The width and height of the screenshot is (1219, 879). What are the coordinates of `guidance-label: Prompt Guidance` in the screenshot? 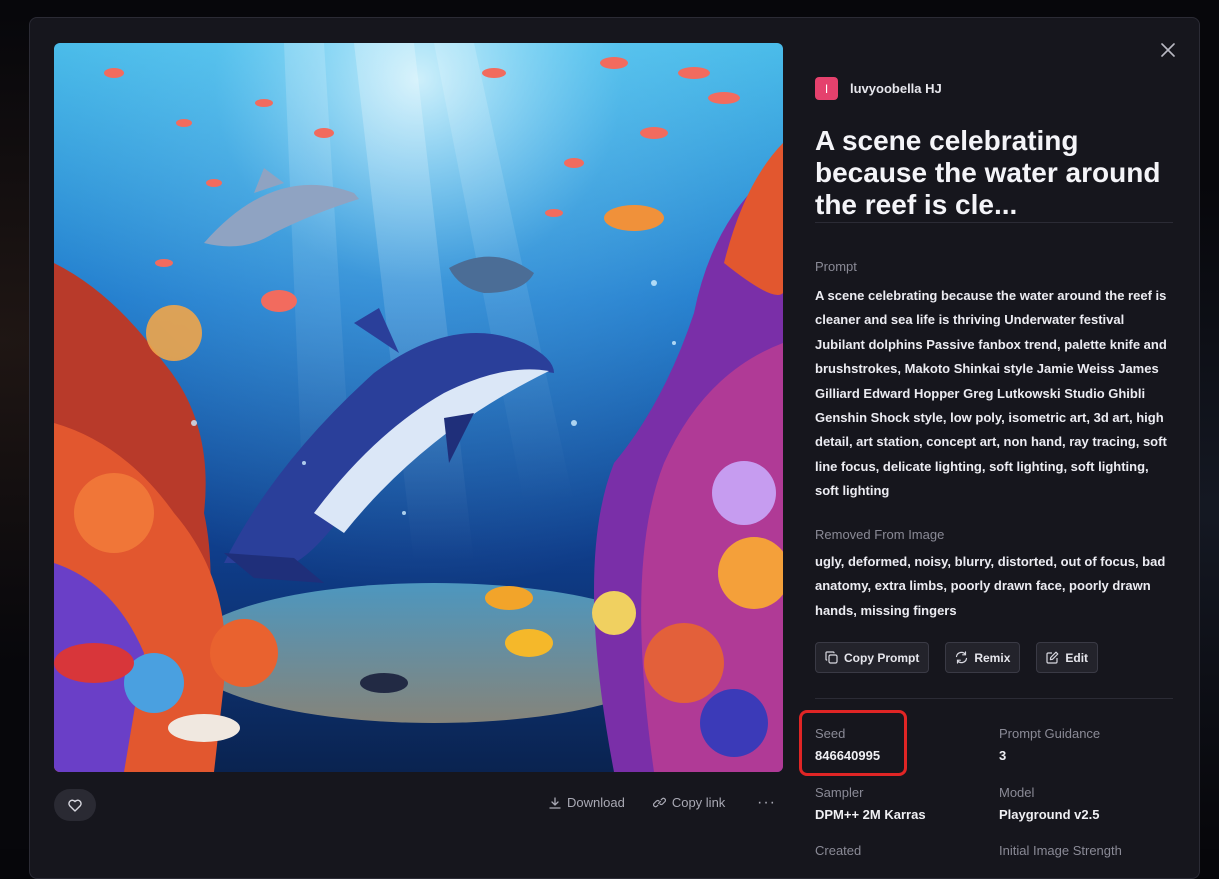 It's located at (1050, 733).